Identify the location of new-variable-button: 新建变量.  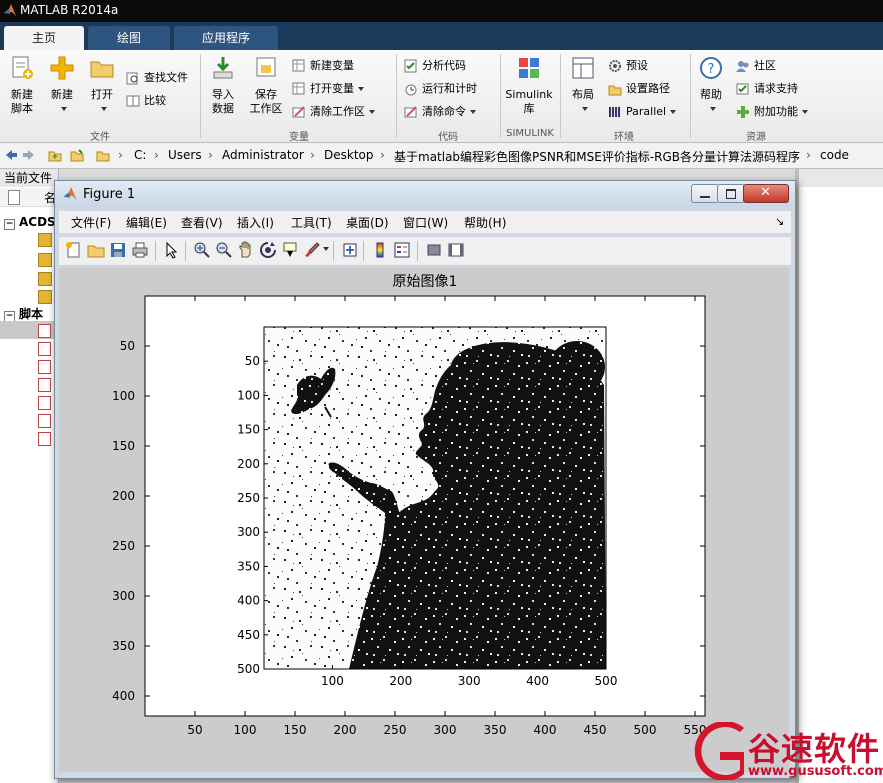
(323, 66).